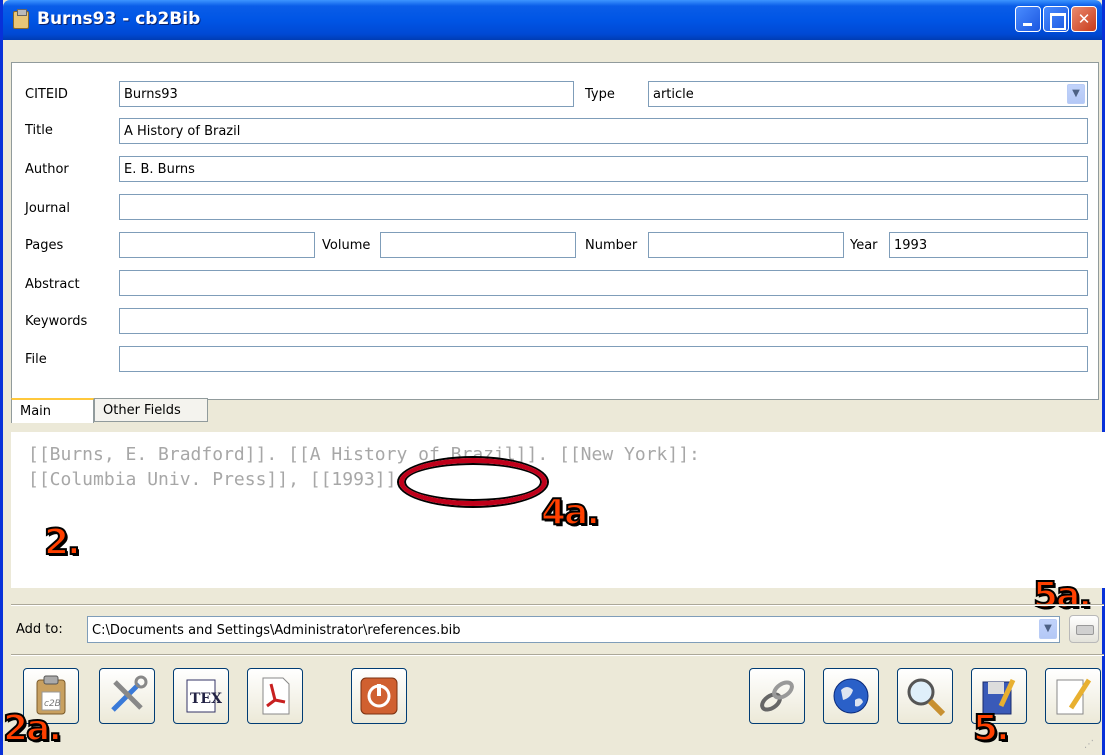 Image resolution: width=1105 pixels, height=755 pixels. I want to click on edit-button, so click(1073, 696).